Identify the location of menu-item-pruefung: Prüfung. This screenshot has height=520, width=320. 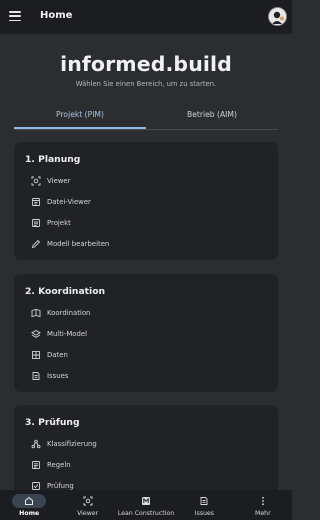
(146, 484).